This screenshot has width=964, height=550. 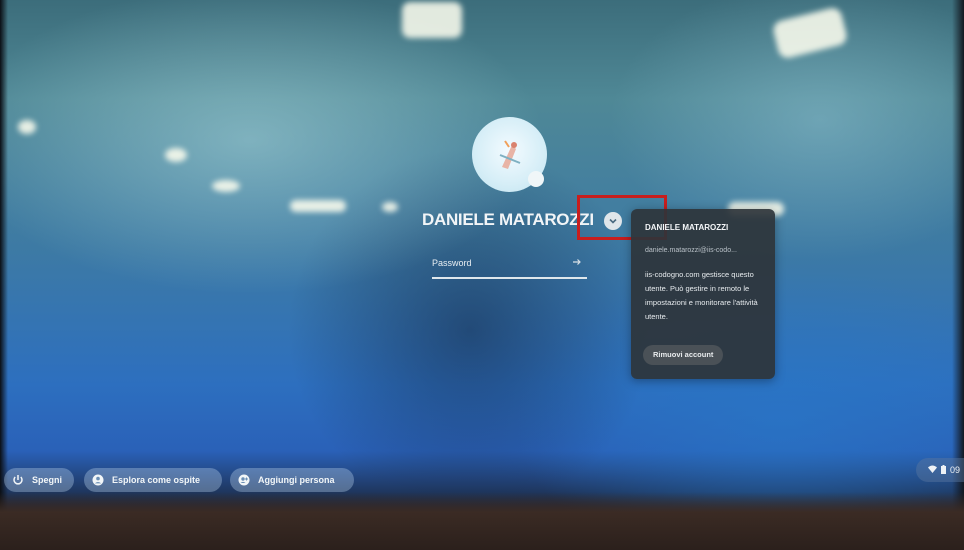 What do you see at coordinates (687, 227) in the screenshot?
I see `popup-user-name: DANIELE MATAROZZI` at bounding box center [687, 227].